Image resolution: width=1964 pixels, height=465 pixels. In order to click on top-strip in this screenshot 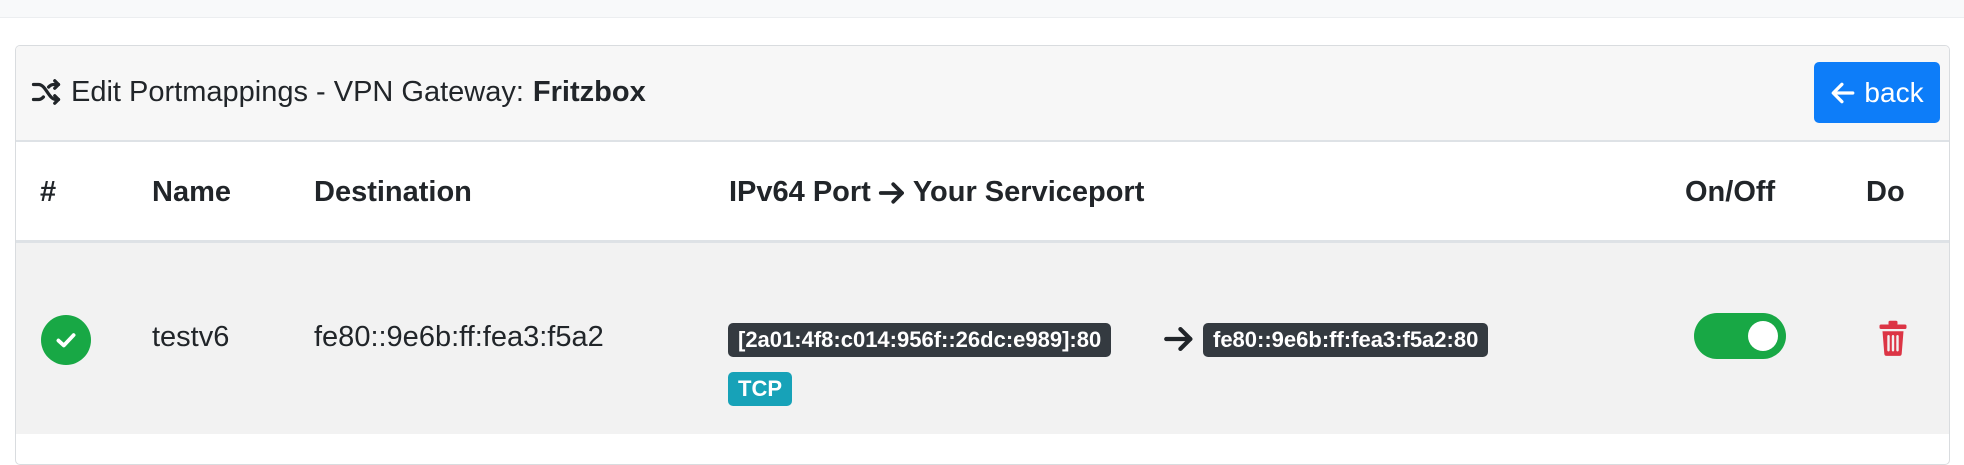, I will do `click(982, 9)`.